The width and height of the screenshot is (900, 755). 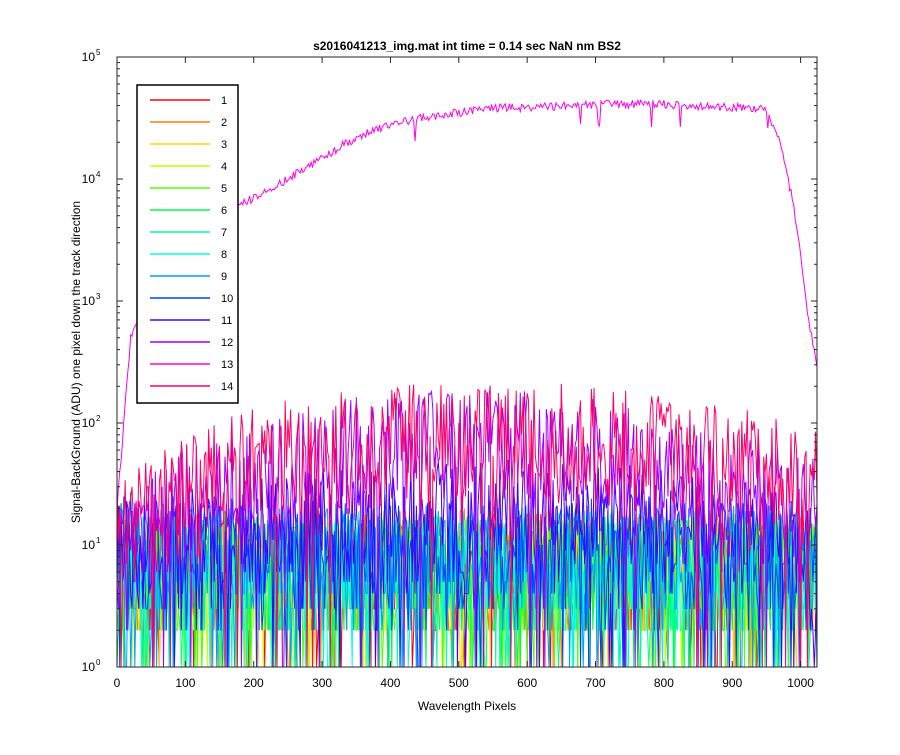 What do you see at coordinates (224, 145) in the screenshot?
I see `legend-label-3: 3` at bounding box center [224, 145].